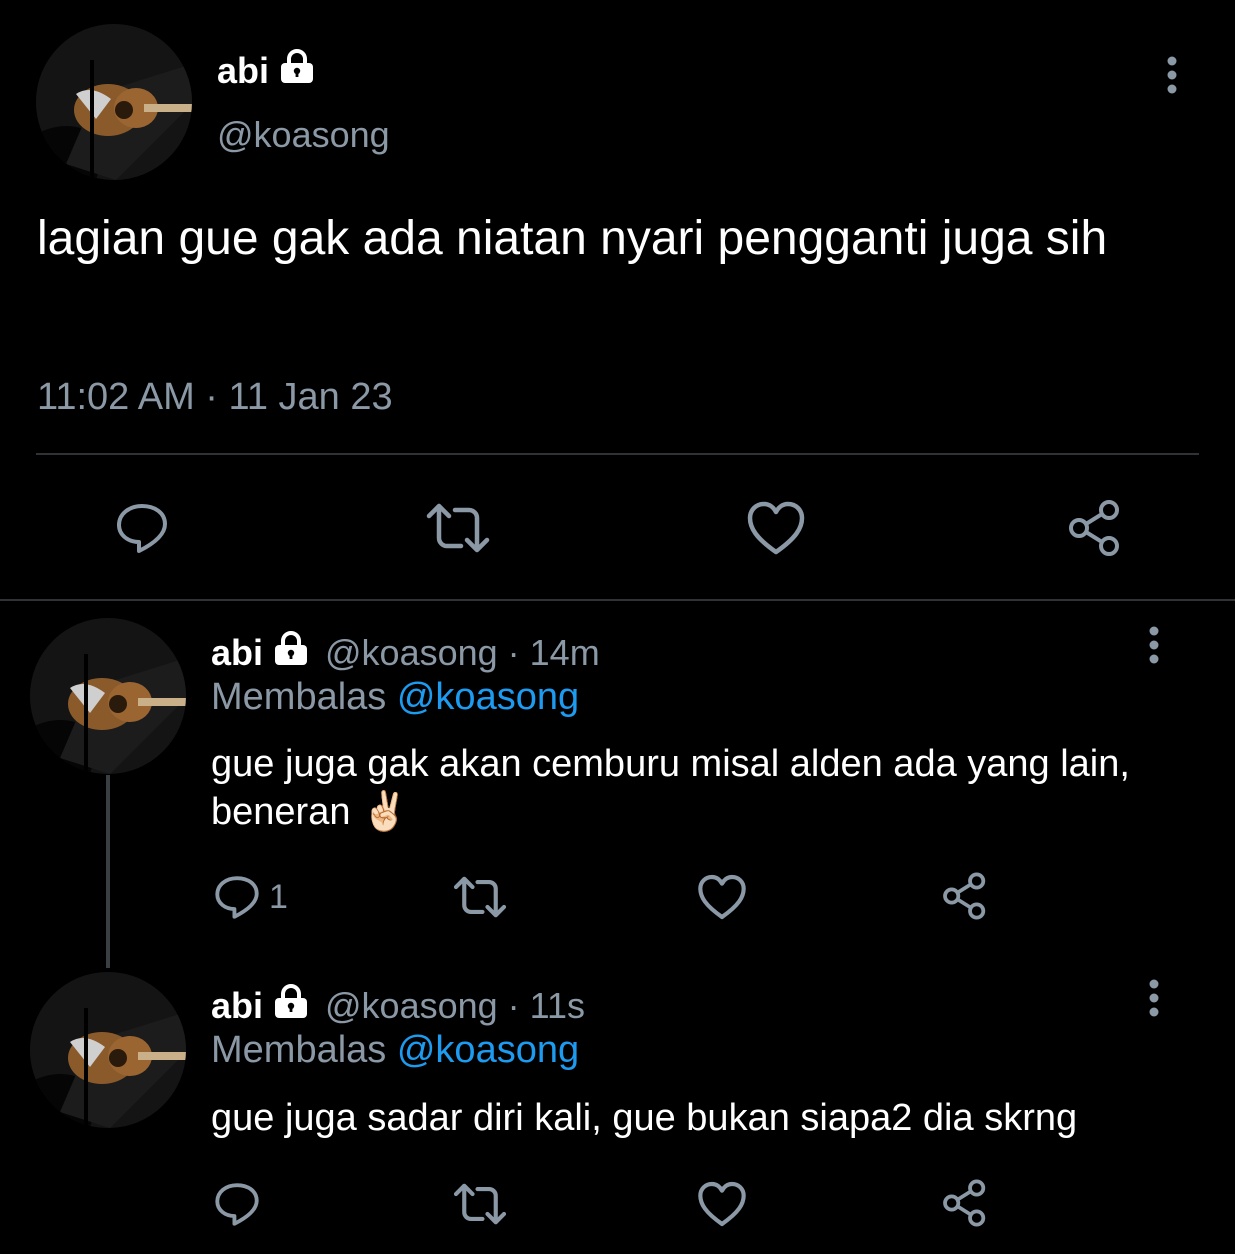 This screenshot has width=1235, height=1254. What do you see at coordinates (108, 871) in the screenshot?
I see `thread-connector` at bounding box center [108, 871].